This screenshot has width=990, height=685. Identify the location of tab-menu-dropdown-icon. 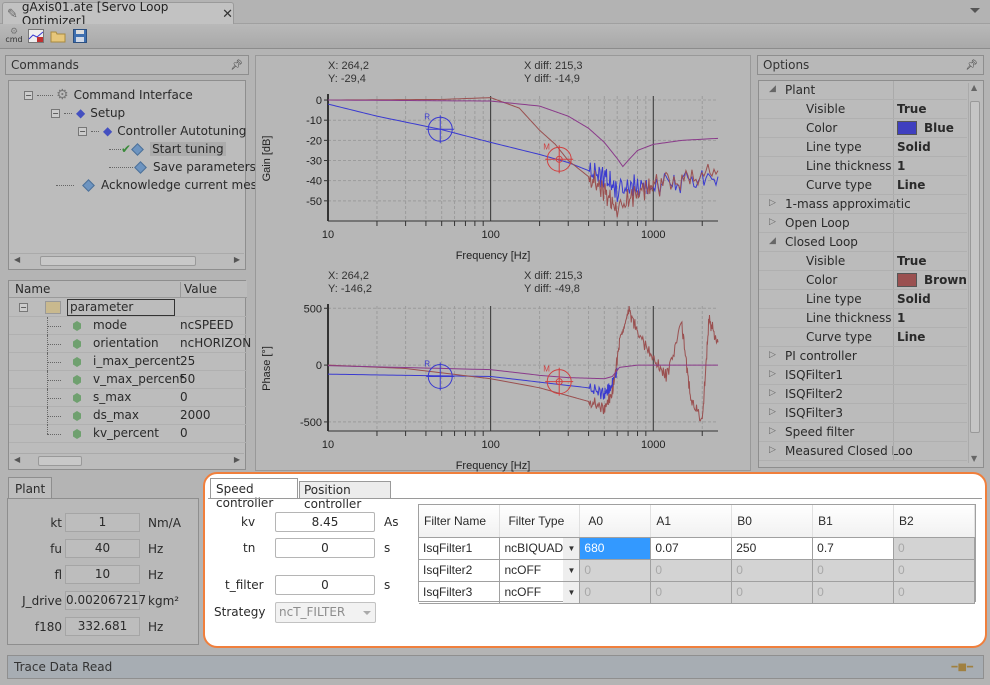
(975, 10).